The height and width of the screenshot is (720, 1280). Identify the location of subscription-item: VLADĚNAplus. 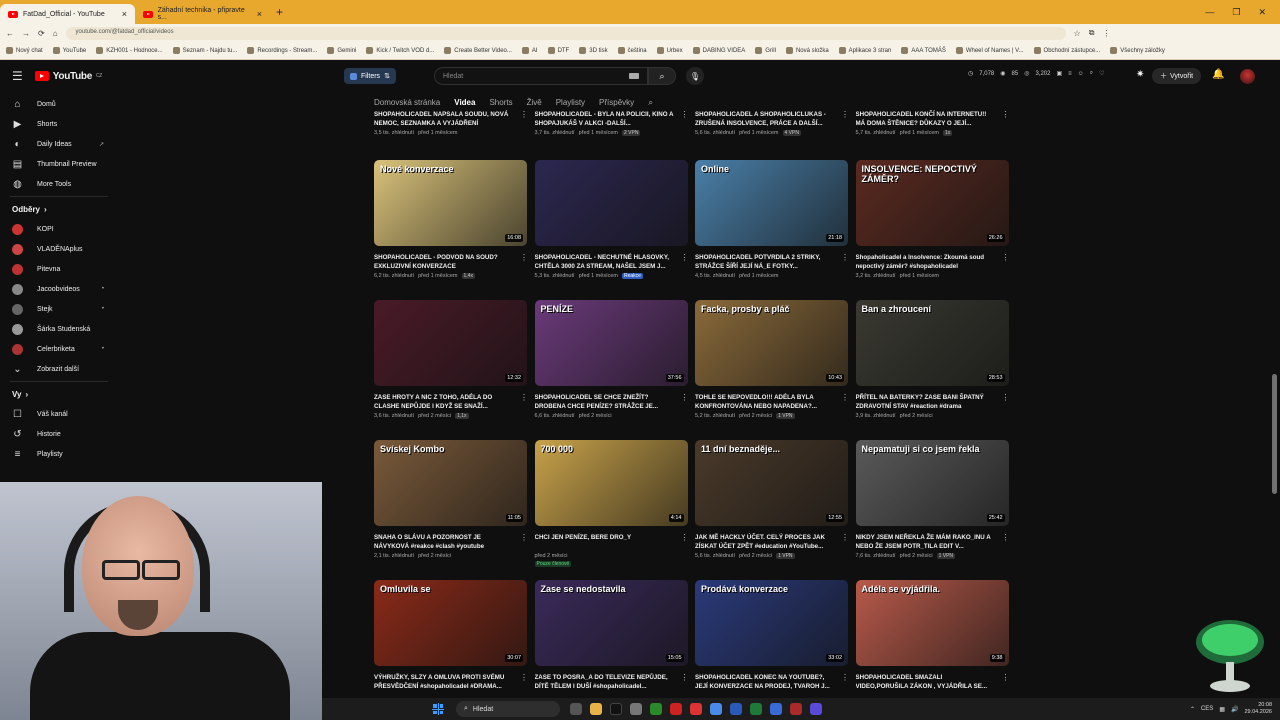
(59, 249).